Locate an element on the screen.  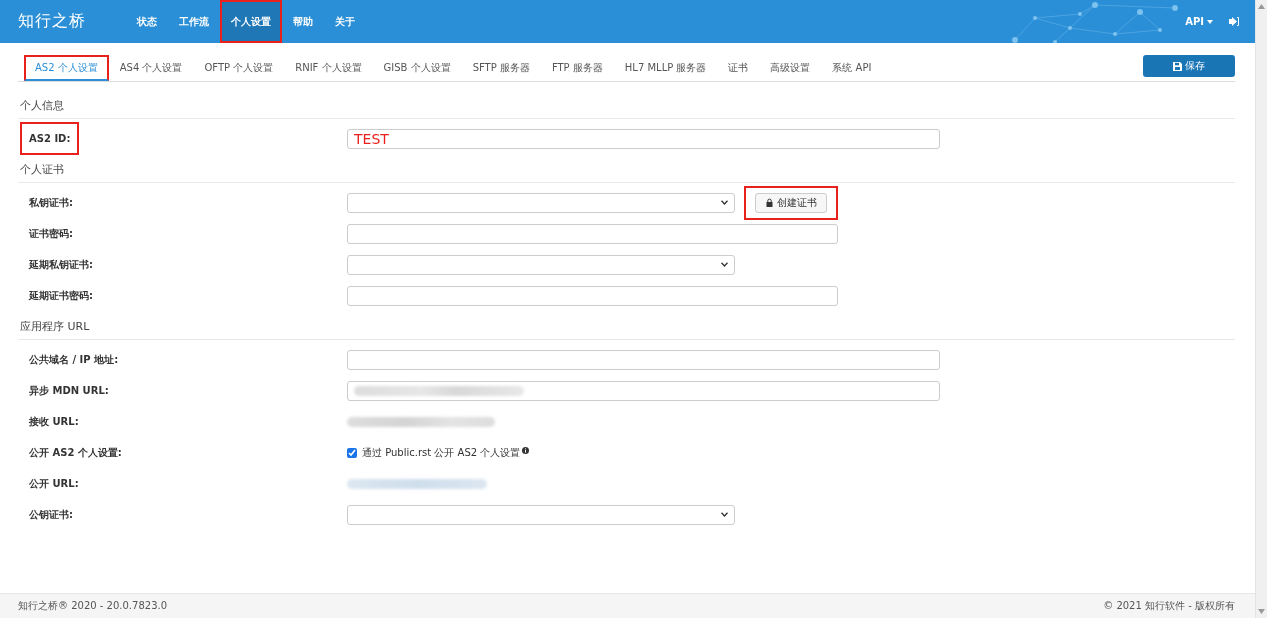
footer-copyright: © 2021 知行软件 - 版权所有 is located at coordinates (1169, 606).